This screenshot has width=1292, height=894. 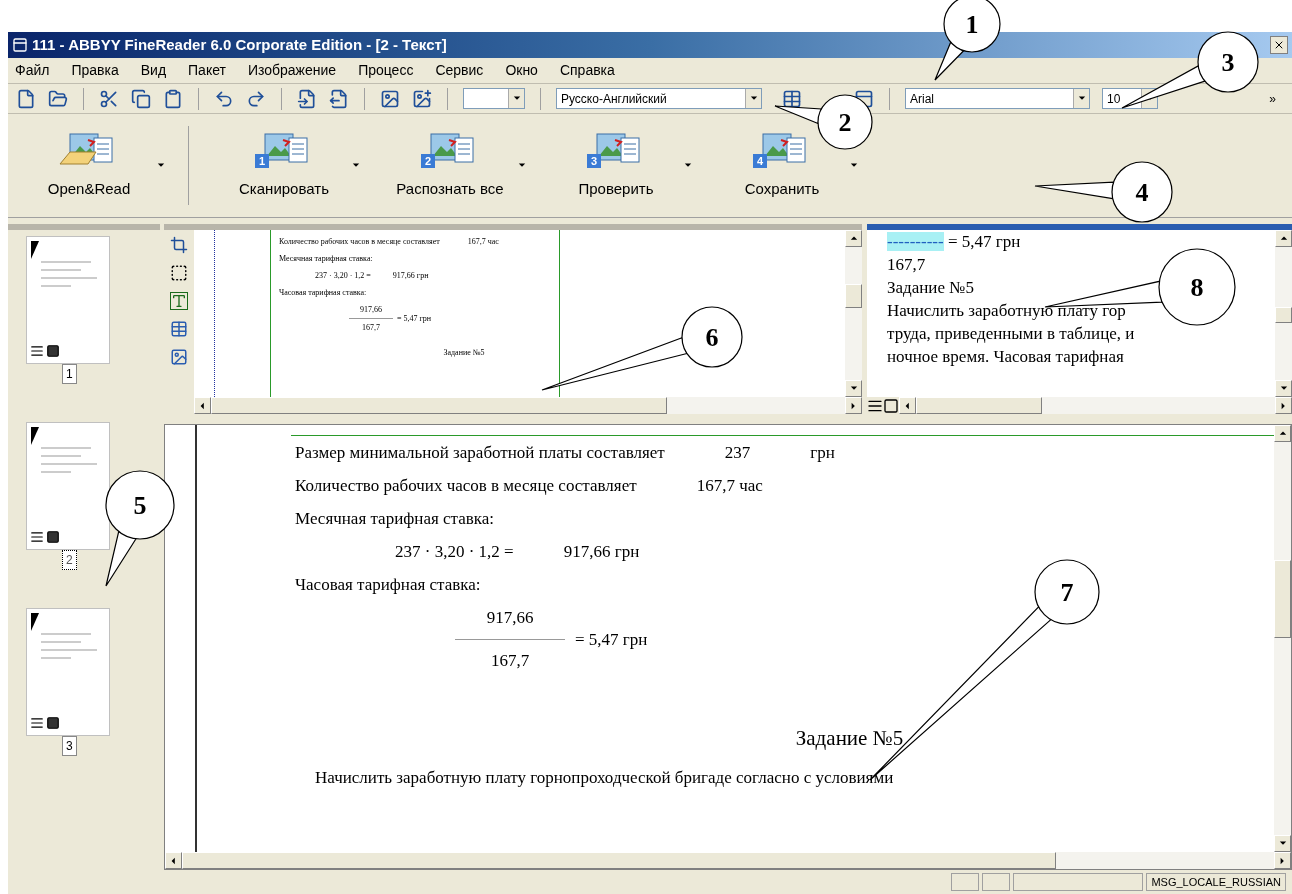 I want to click on step-badge: 2, so click(x=428, y=161).